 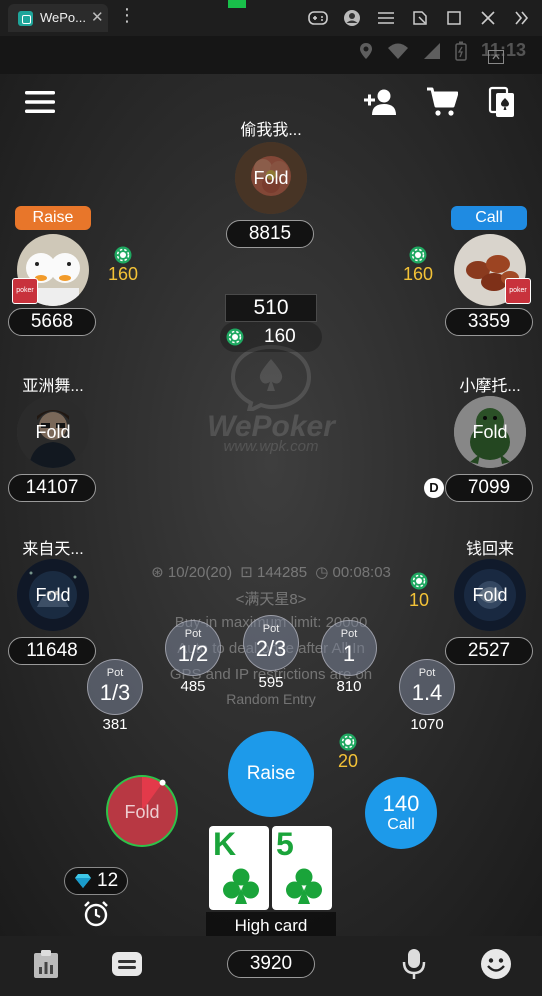 What do you see at coordinates (488, 18) in the screenshot?
I see `close-window-icon` at bounding box center [488, 18].